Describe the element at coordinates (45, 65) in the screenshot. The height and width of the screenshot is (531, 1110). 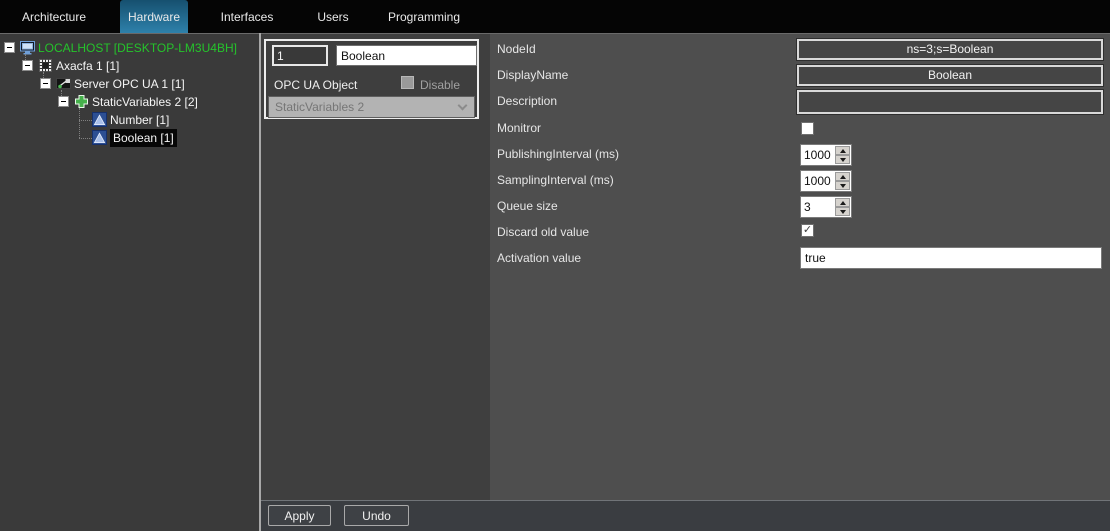
I see `plc-icon` at that location.